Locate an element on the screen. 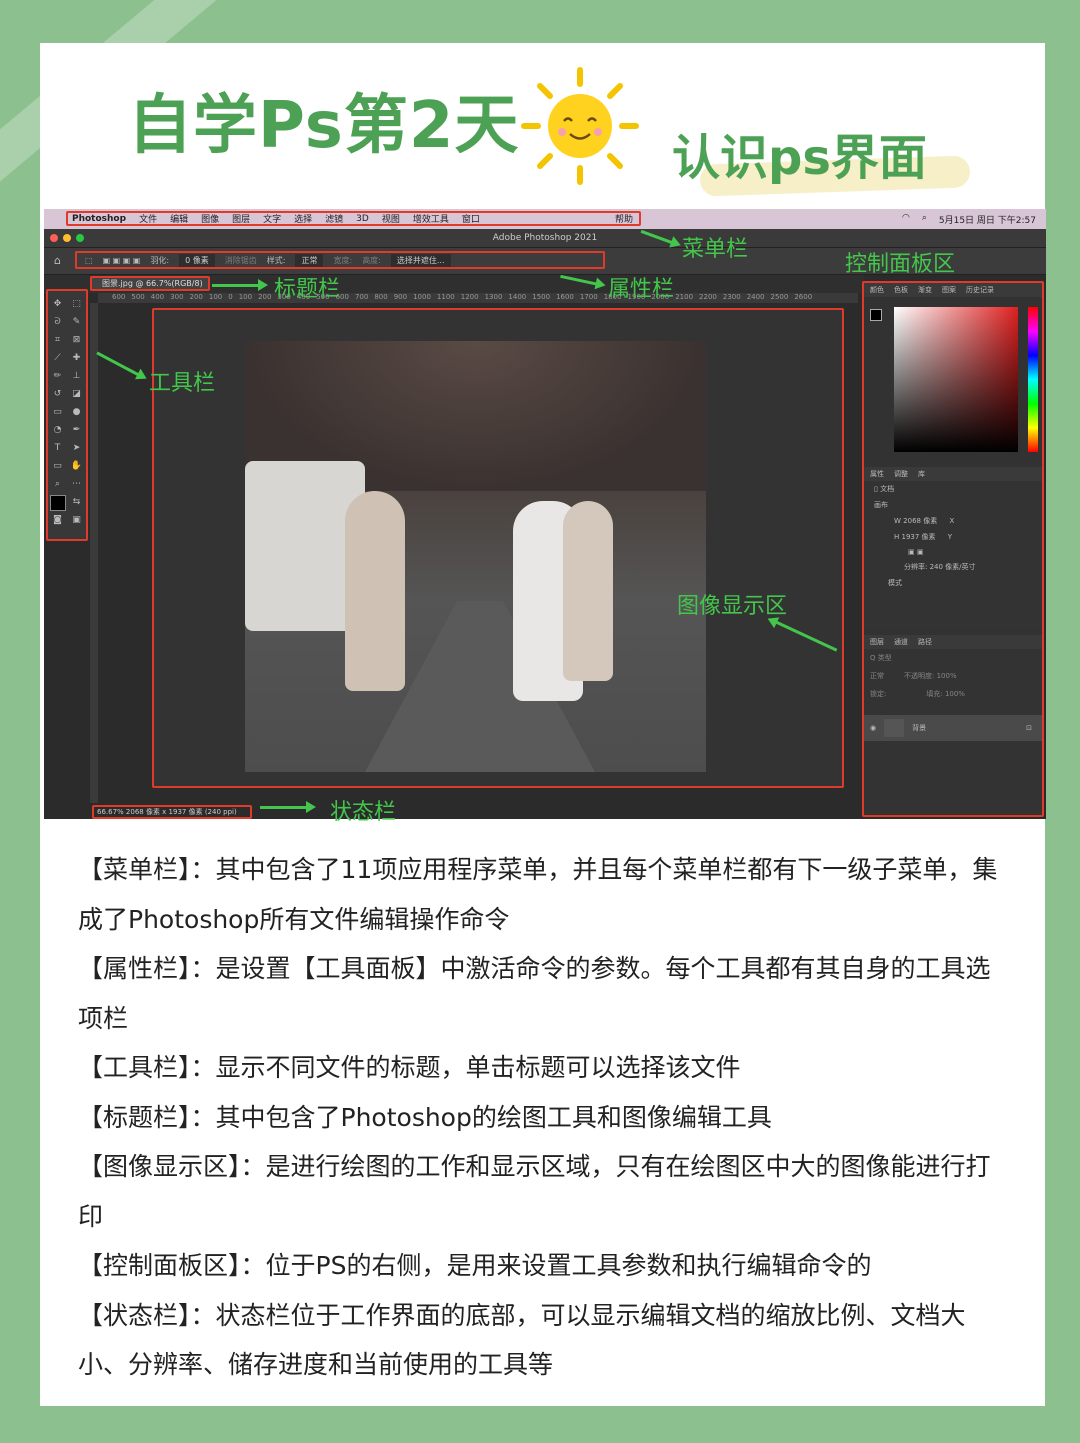 Image resolution: width=1080 pixels, height=1443 pixels. ruler-tick-label: 800 is located at coordinates (381, 297).